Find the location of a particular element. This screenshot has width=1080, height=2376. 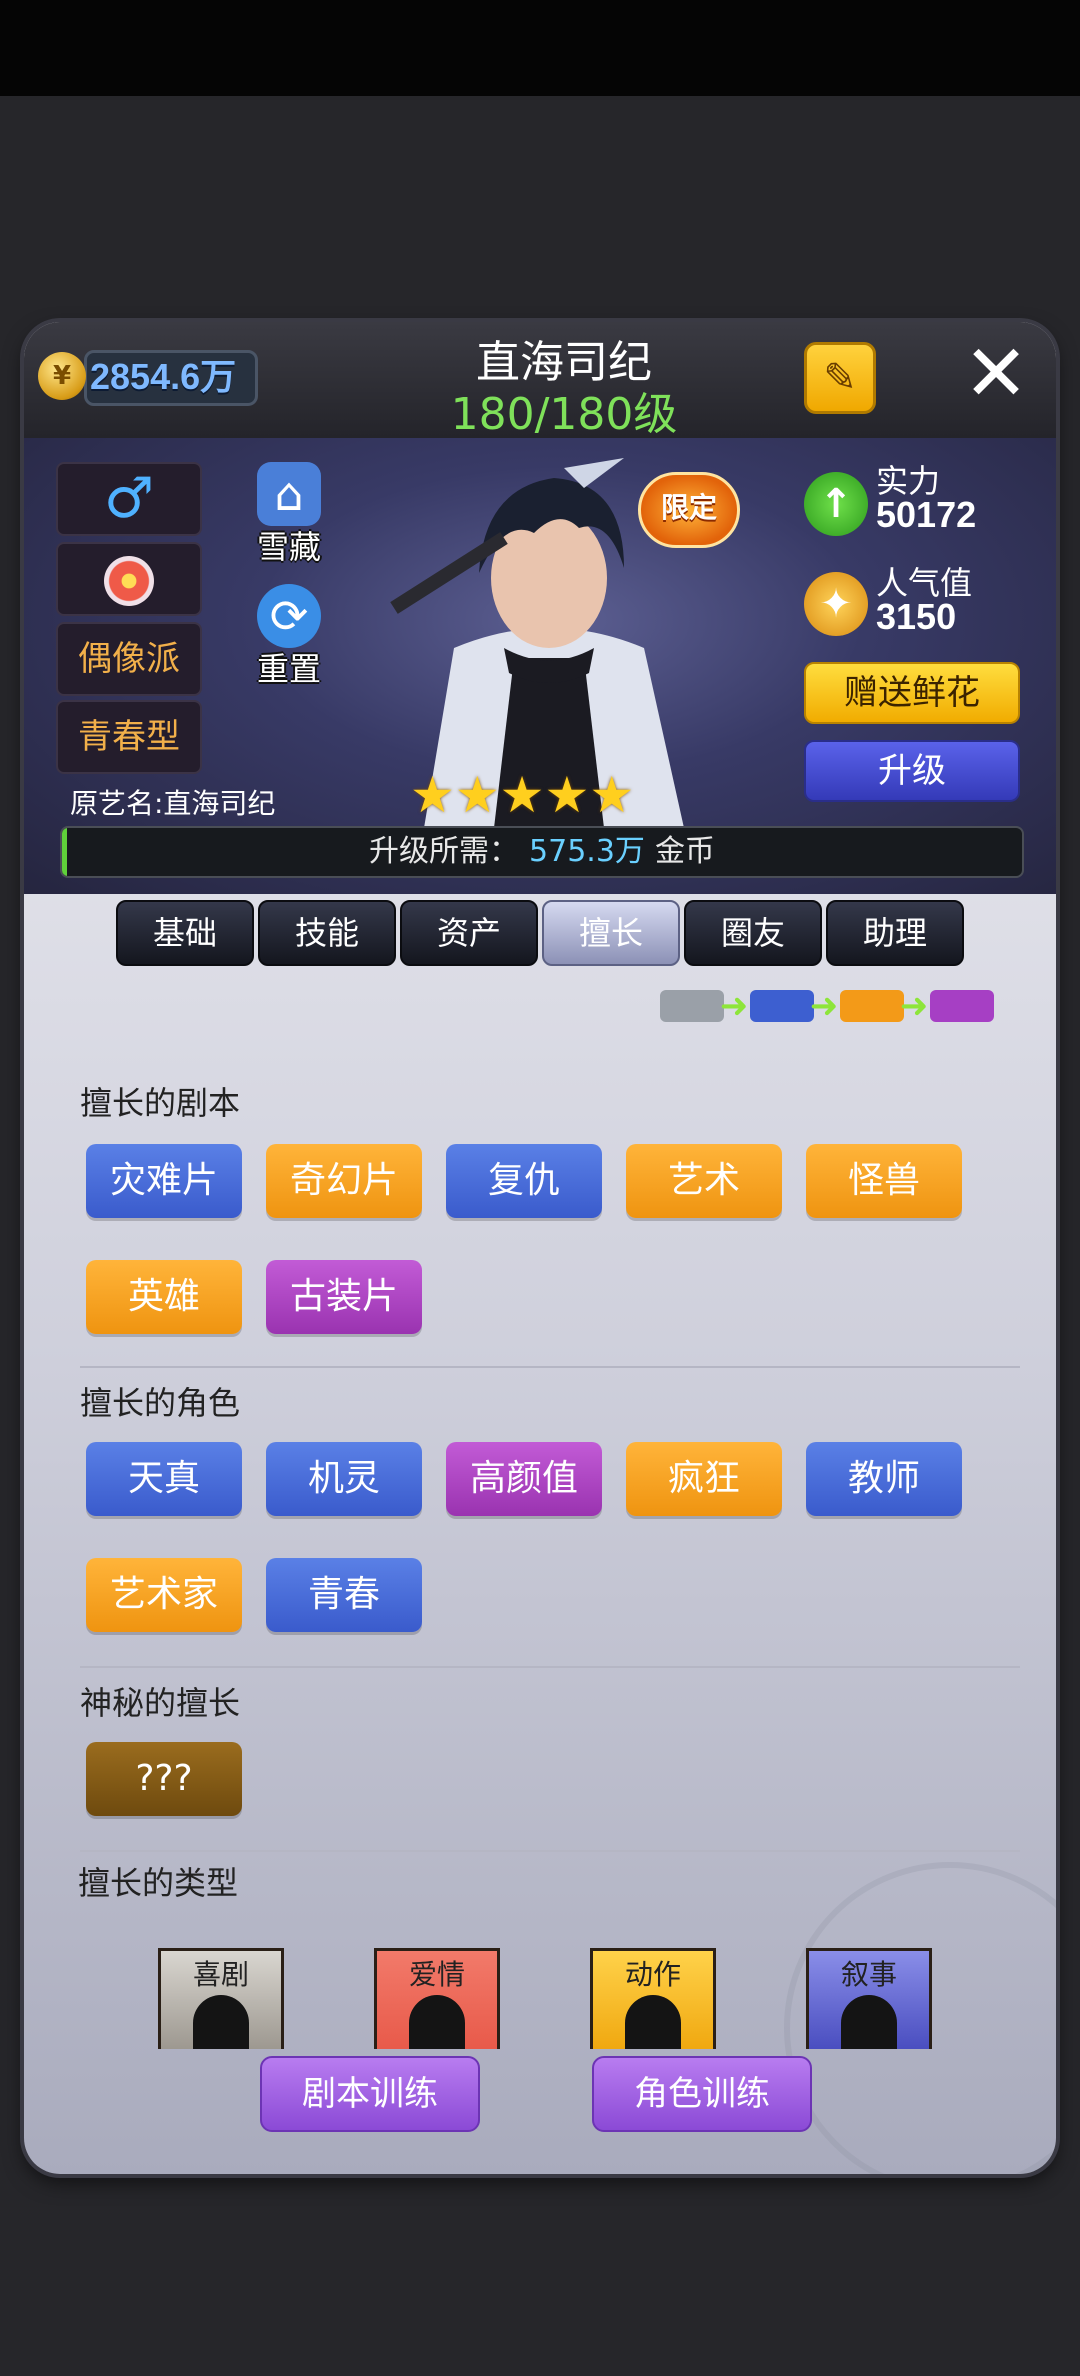

script-tag: 艺术 is located at coordinates (704, 1181).